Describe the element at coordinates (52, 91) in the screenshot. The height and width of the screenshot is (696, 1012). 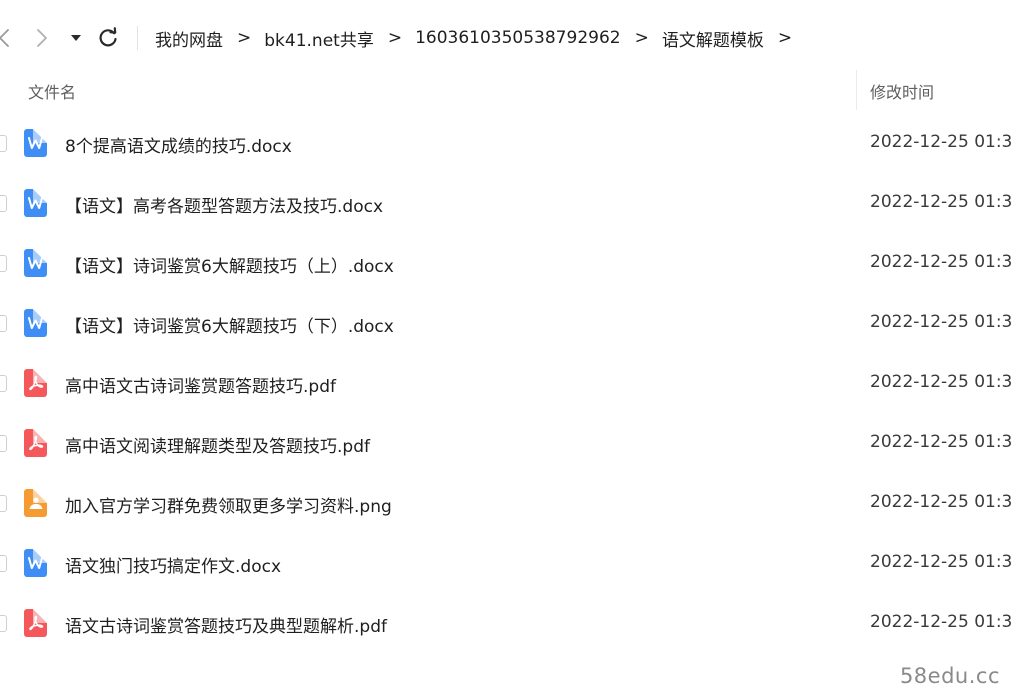
I see `column-header-name: 文件名` at that location.